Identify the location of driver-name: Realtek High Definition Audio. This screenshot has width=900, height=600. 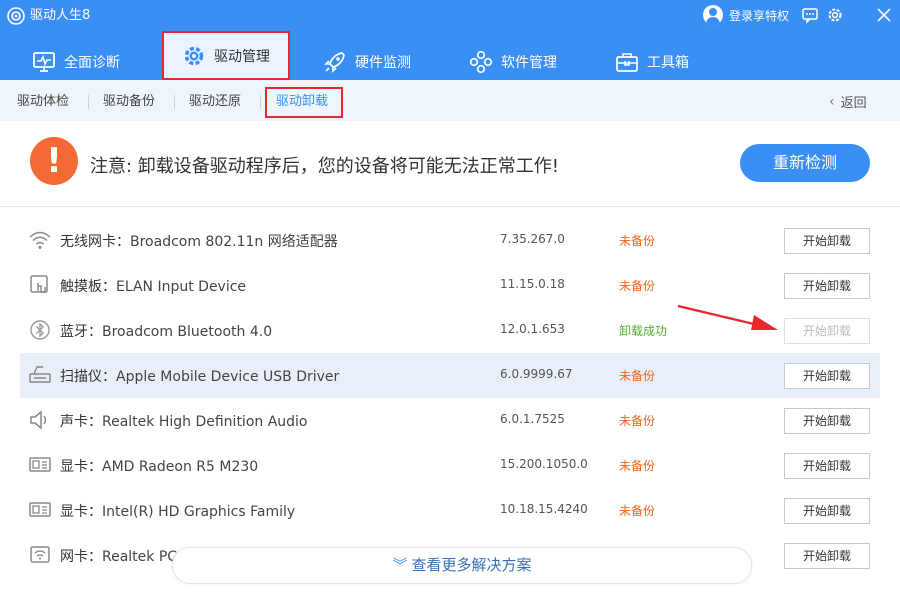
(205, 422).